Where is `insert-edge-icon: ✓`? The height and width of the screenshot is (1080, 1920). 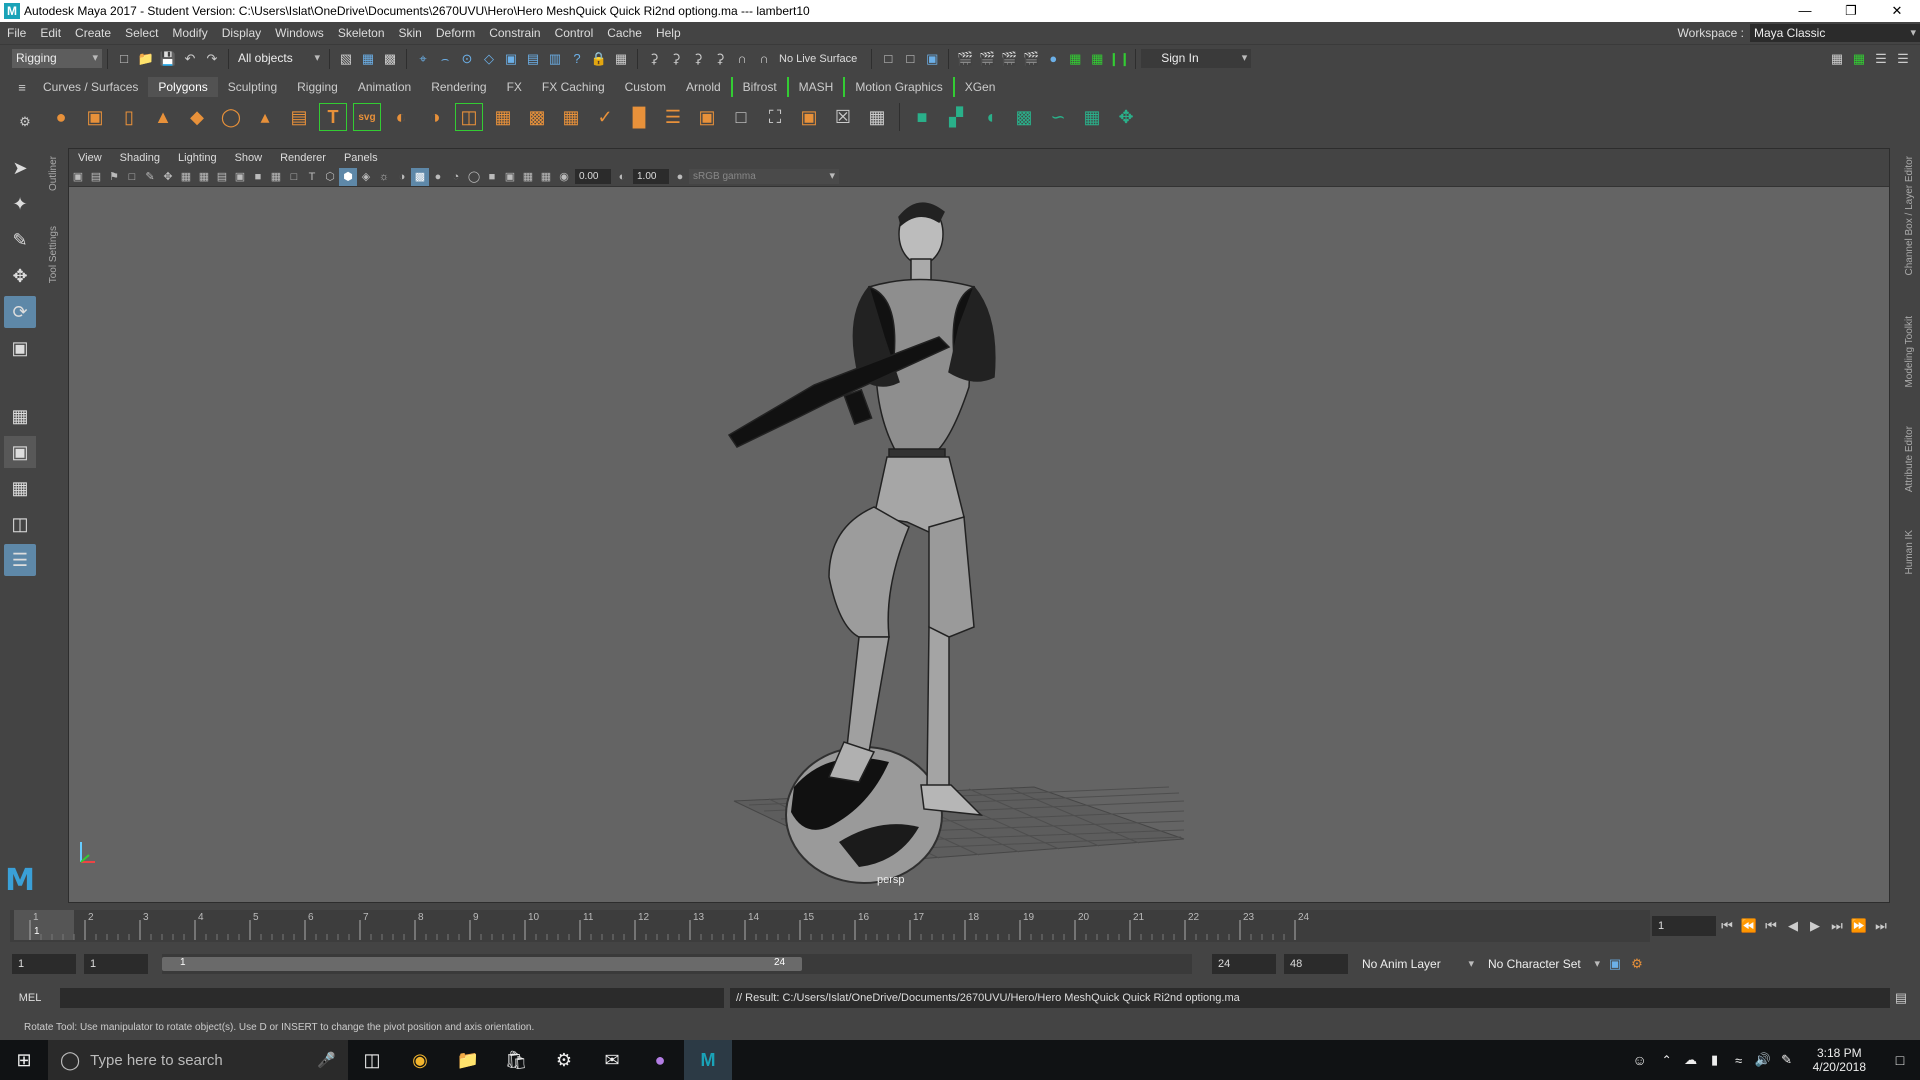 insert-edge-icon: ✓ is located at coordinates (605, 117).